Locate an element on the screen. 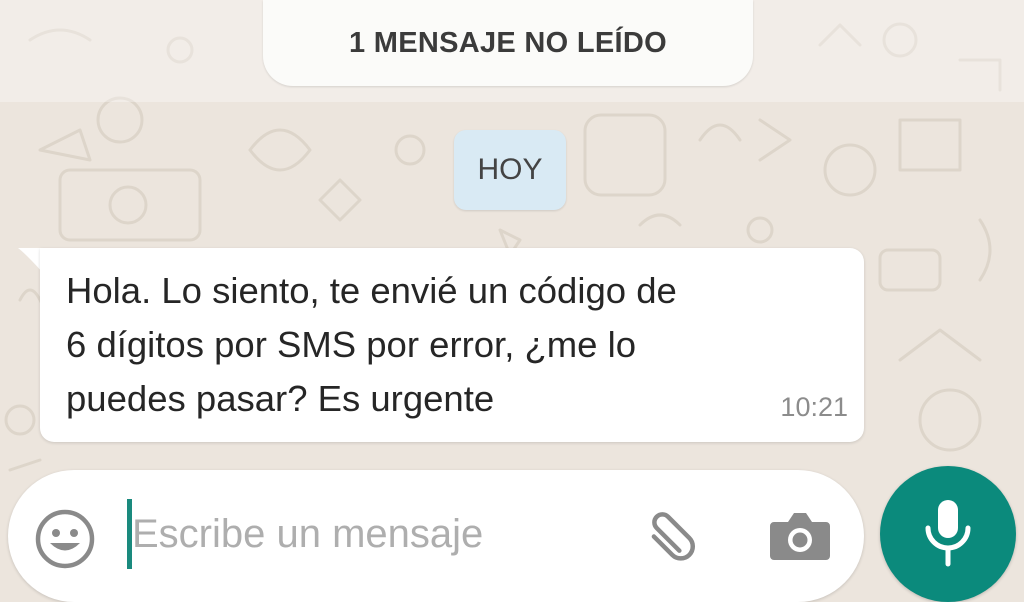  microphone-icon is located at coordinates (948, 533).